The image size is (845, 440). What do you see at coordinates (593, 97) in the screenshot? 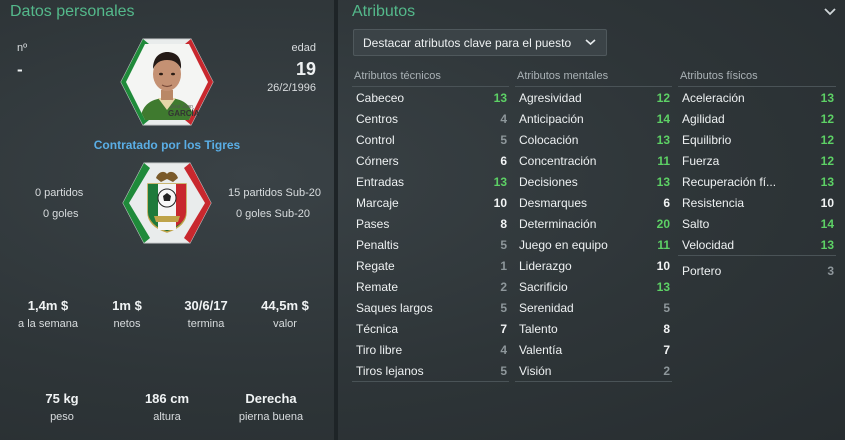
I see `attribute-row: Agresividad 12` at bounding box center [593, 97].